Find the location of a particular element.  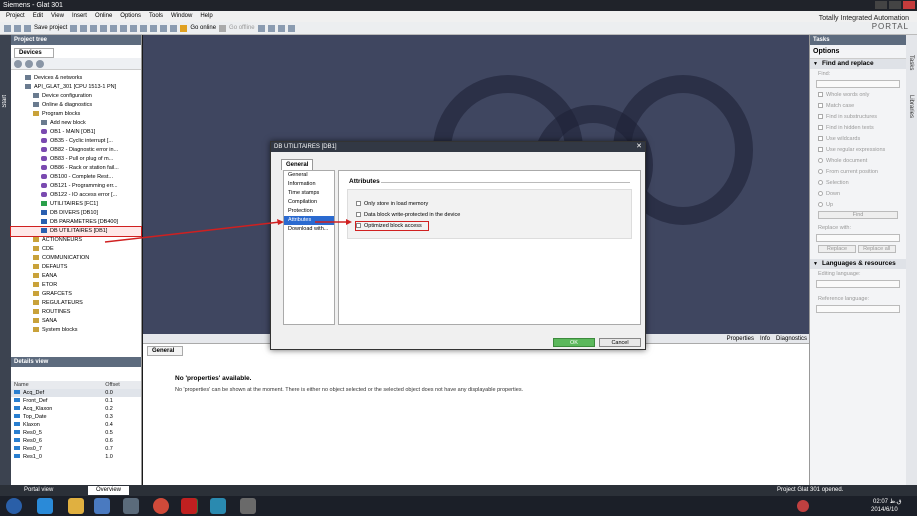

new-project-icon is located at coordinates (7, 28).